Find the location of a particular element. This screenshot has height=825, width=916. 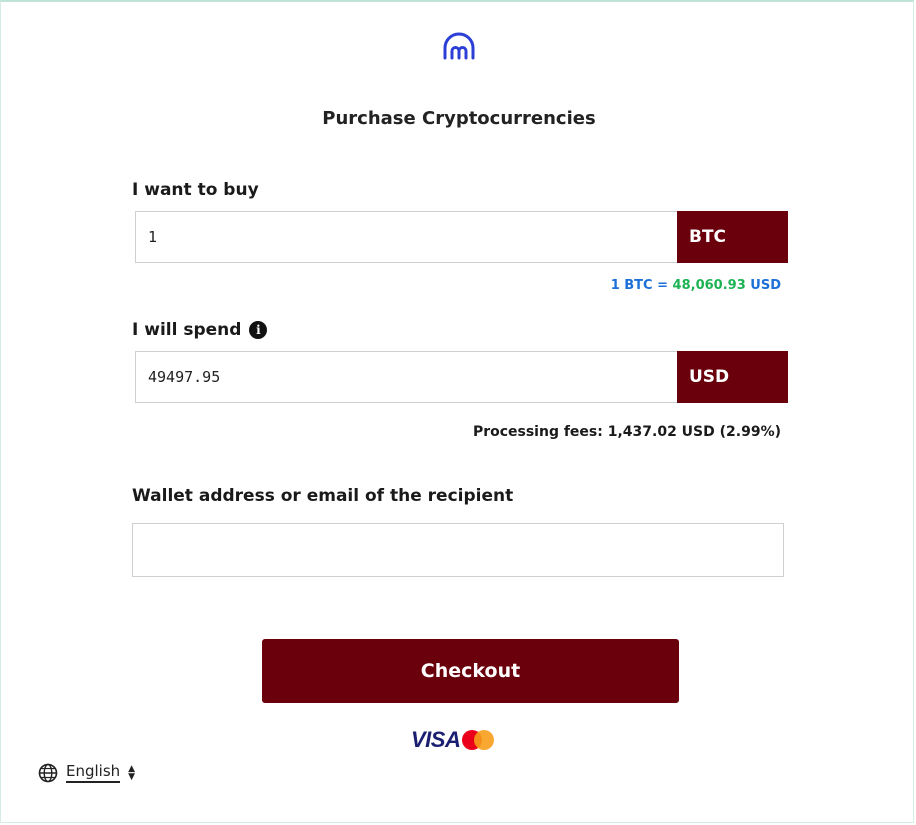

spend-currency-select: USD is located at coordinates (732, 377).